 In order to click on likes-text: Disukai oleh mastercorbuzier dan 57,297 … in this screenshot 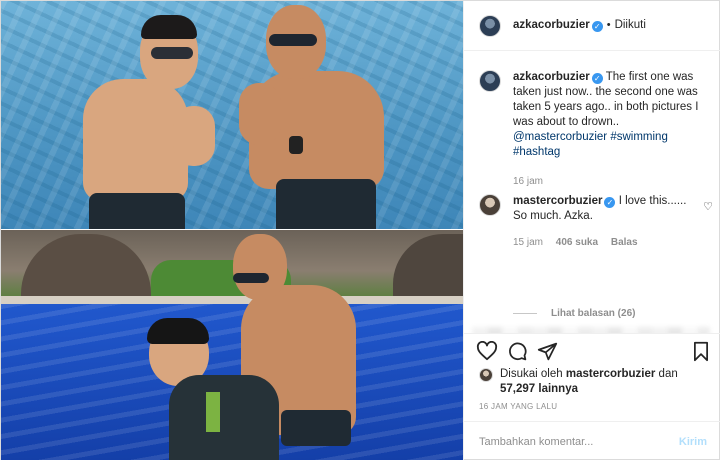, I will do `click(589, 382)`.